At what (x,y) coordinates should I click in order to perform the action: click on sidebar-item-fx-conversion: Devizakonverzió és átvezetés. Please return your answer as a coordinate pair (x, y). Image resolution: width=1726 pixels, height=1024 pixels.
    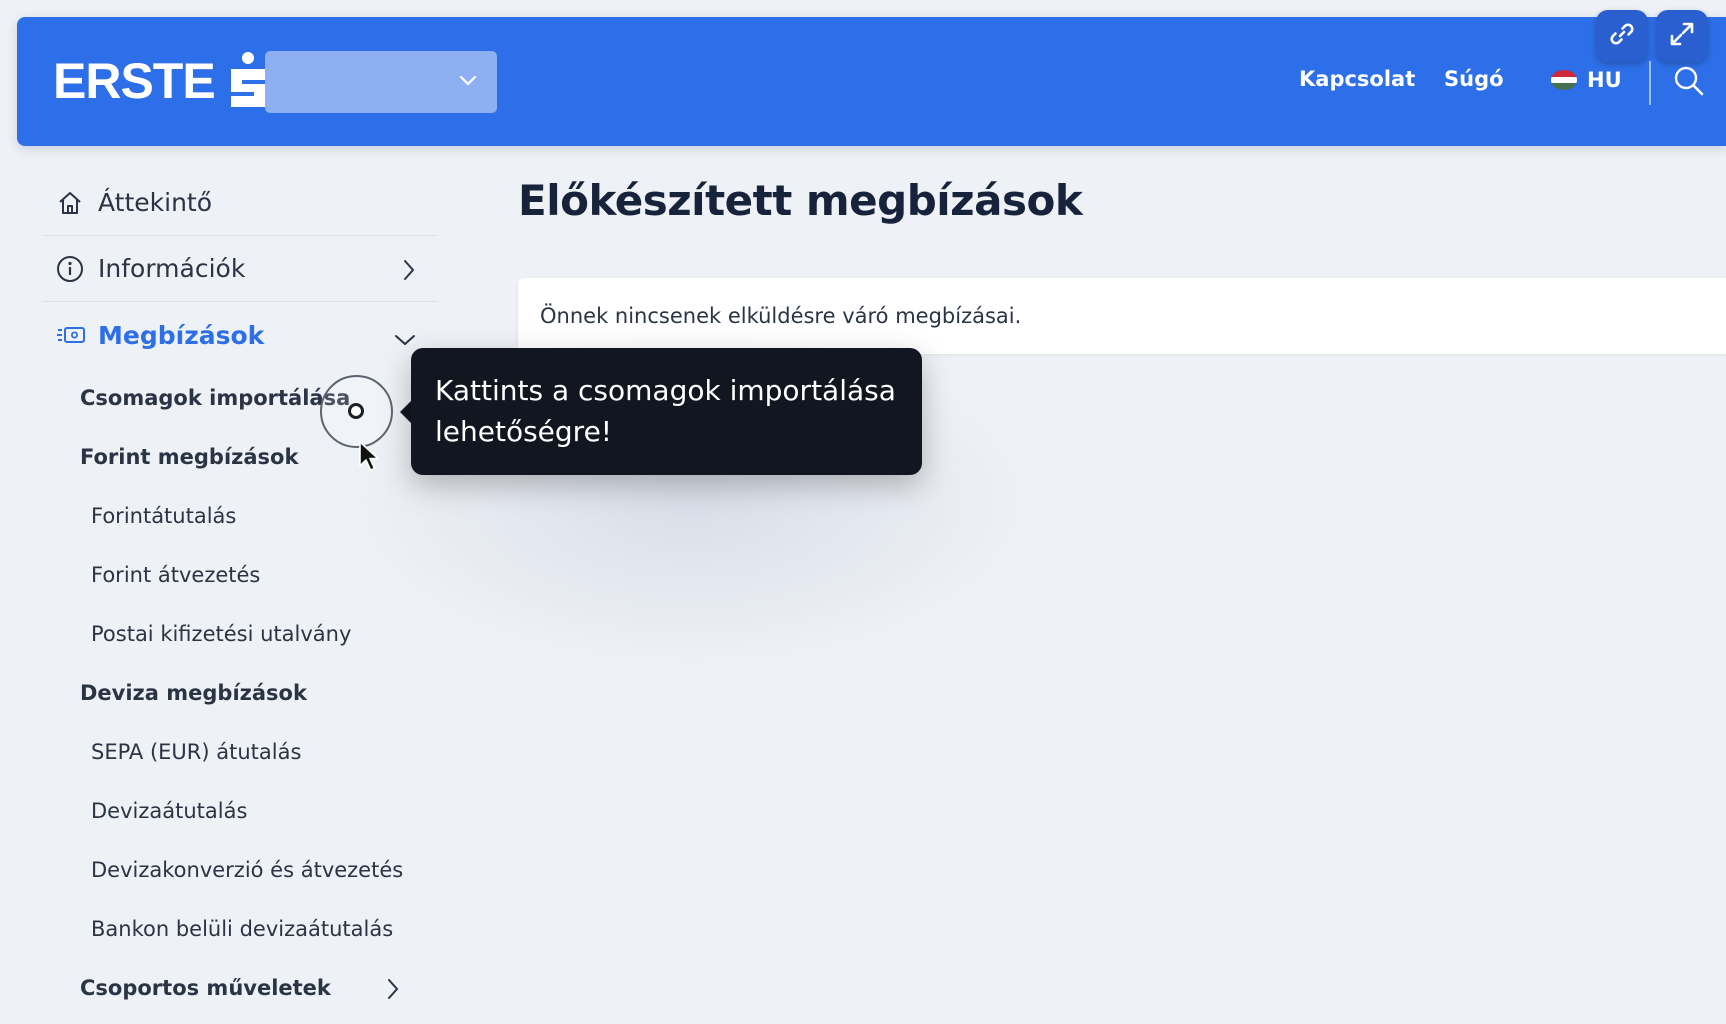
    Looking at the image, I should click on (240, 869).